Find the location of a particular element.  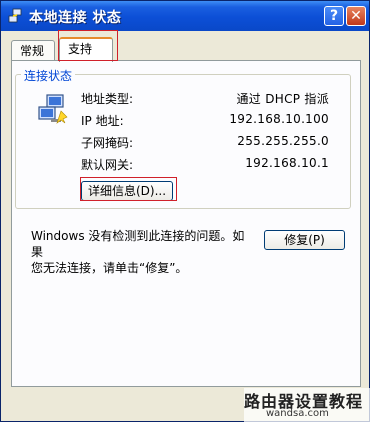

details-highlight-box is located at coordinates (128, 189).